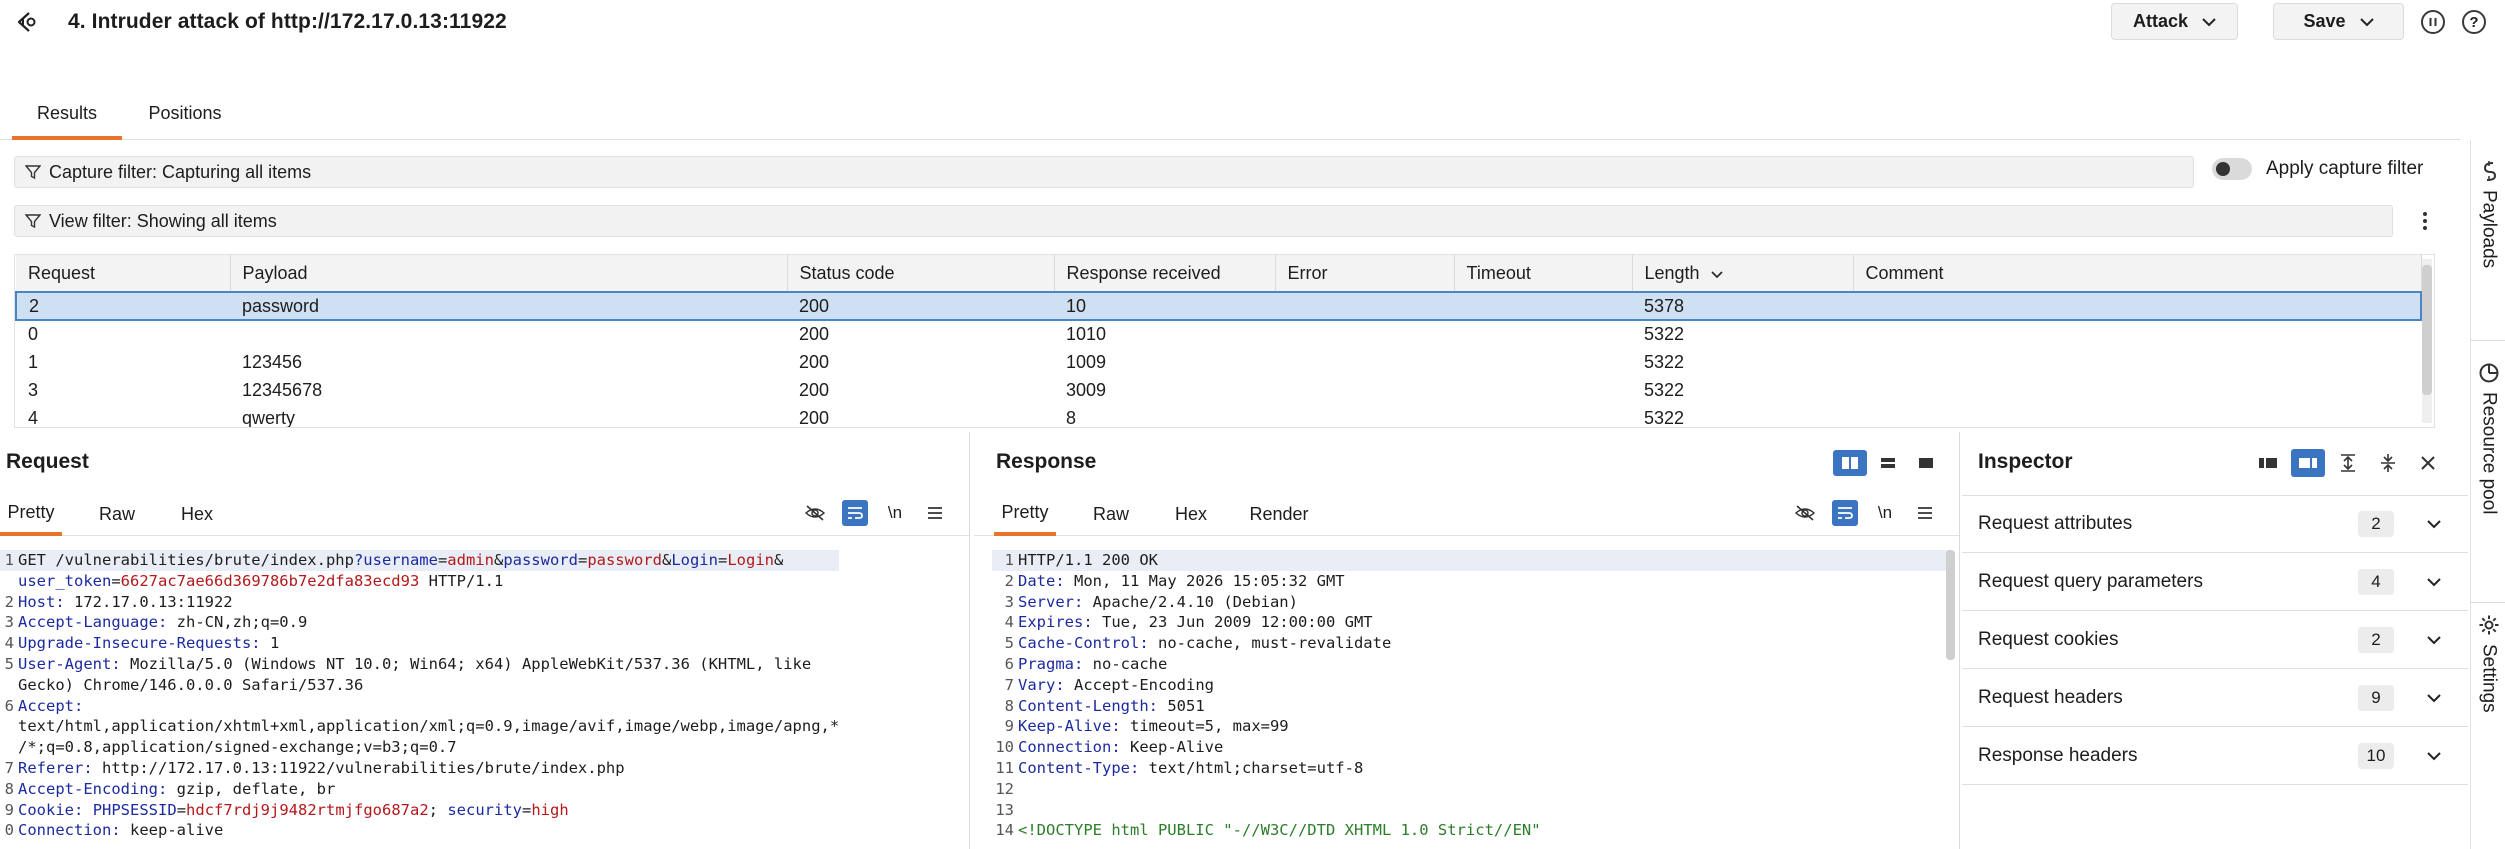 Image resolution: width=2505 pixels, height=849 pixels. I want to click on tab-positions: Positions, so click(185, 120).